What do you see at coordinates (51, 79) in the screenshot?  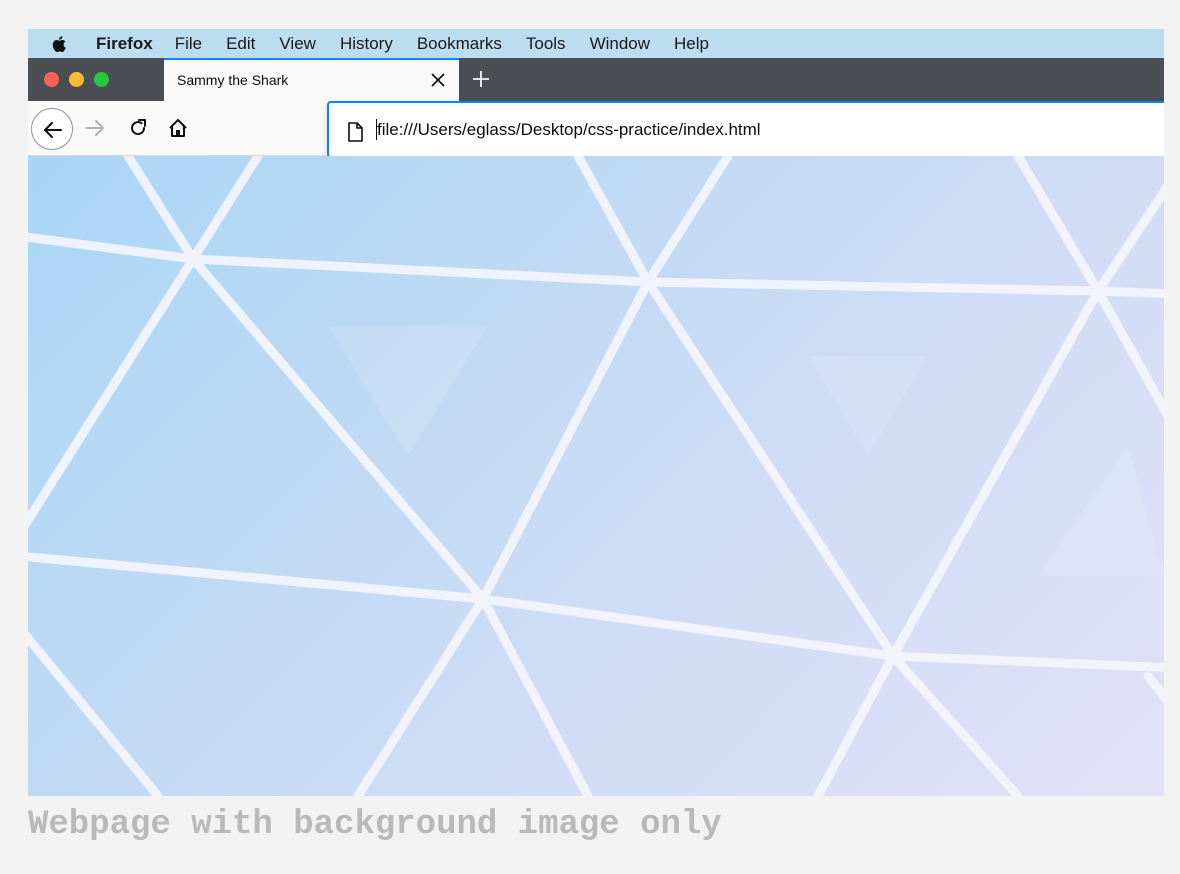 I see `window-close-button` at bounding box center [51, 79].